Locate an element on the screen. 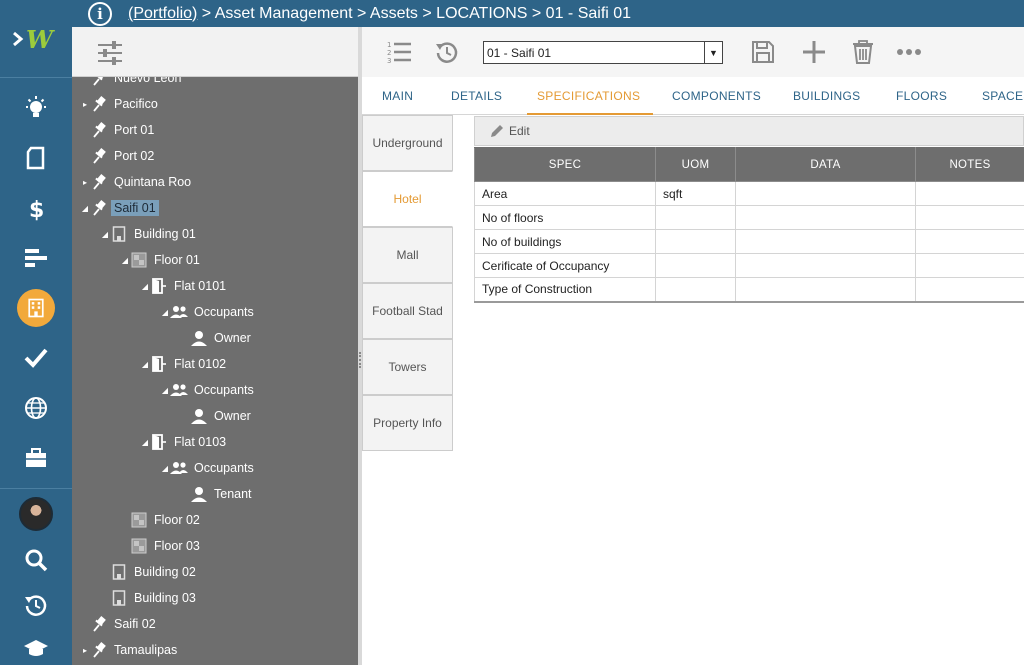 The height and width of the screenshot is (665, 1024). tree-item: ◢ Flat 0101 is located at coordinates (184, 286).